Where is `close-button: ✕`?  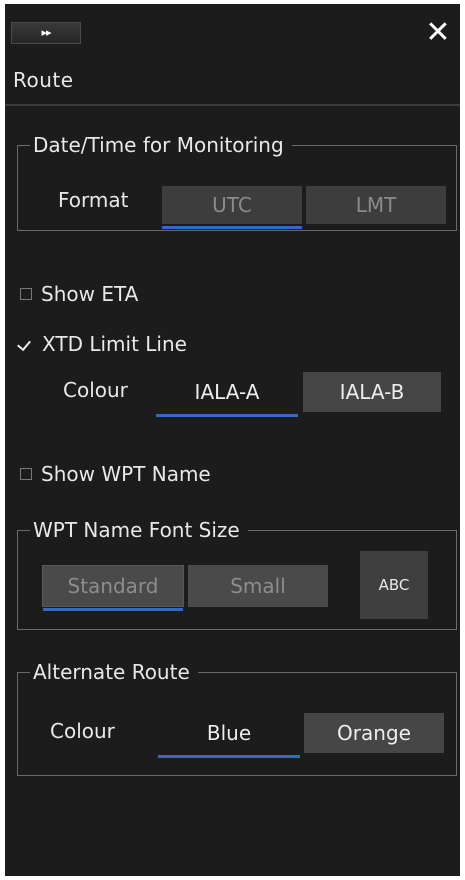
close-button: ✕ is located at coordinates (438, 33).